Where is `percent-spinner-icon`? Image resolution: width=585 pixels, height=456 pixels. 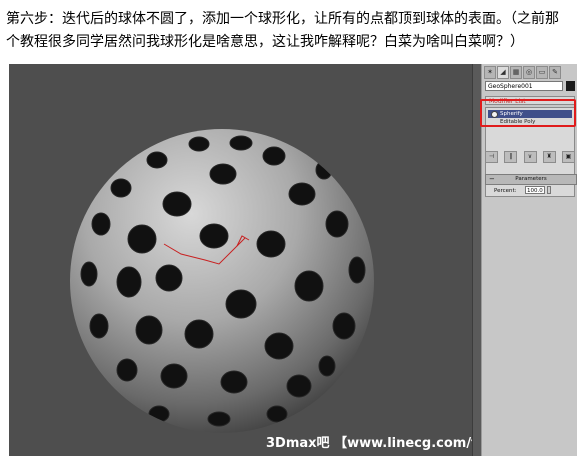
percent-spinner-icon is located at coordinates (549, 190).